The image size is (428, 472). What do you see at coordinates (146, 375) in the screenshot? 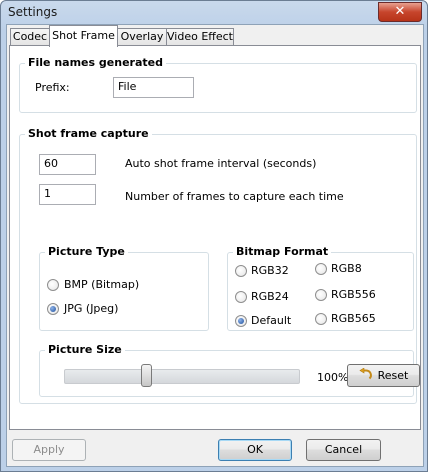
I see `picture-size-slider-thumb` at bounding box center [146, 375].